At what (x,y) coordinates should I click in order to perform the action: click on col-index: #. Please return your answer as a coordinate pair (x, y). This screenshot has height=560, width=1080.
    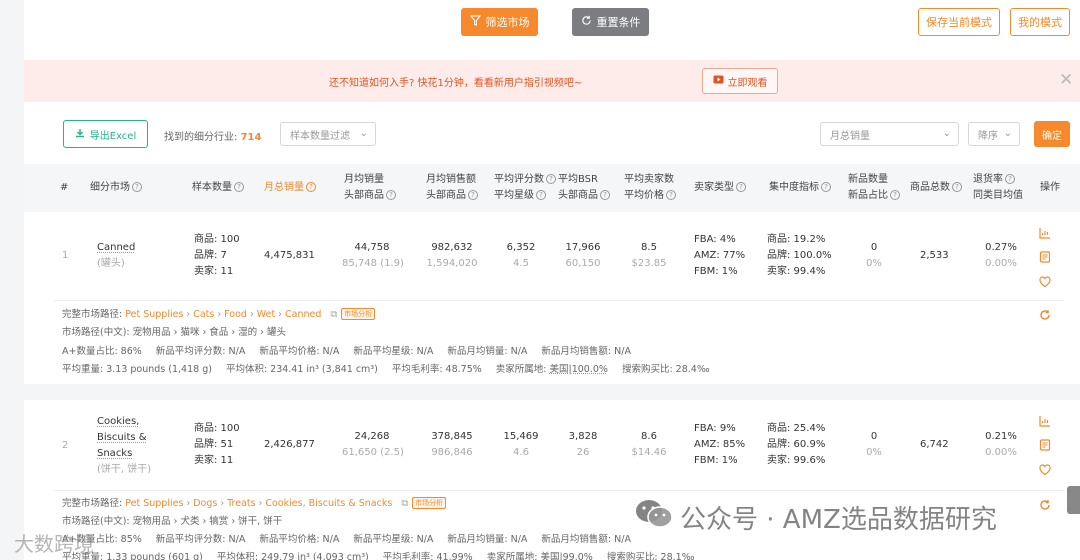
    Looking at the image, I should click on (64, 187).